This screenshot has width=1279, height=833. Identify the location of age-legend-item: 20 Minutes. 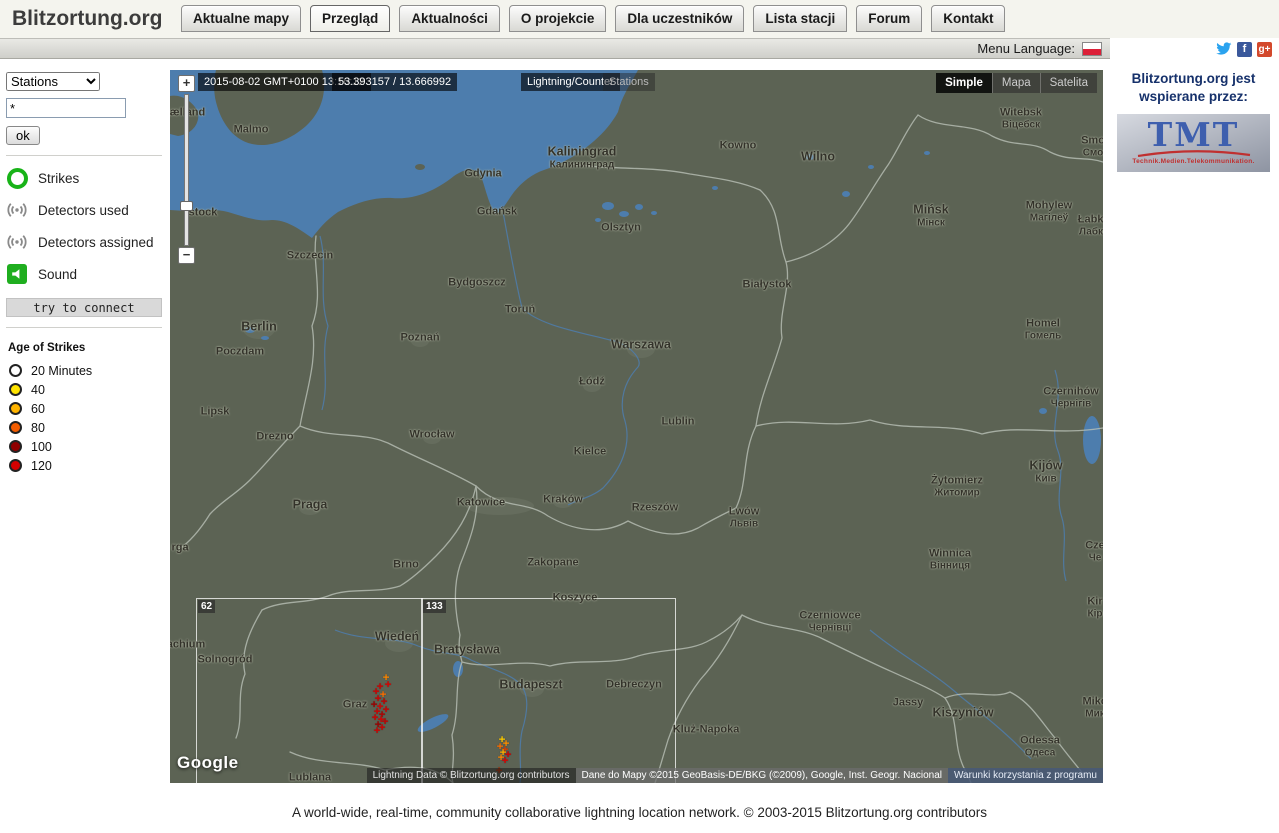
(84, 370).